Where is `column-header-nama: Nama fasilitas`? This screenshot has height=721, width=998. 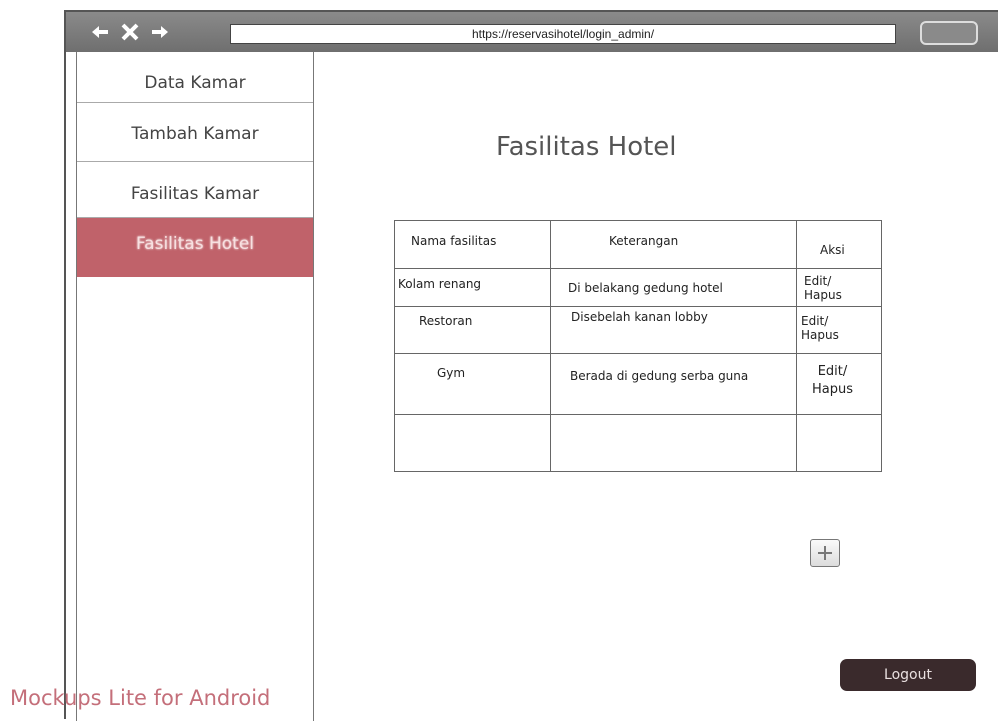 column-header-nama: Nama fasilitas is located at coordinates (454, 241).